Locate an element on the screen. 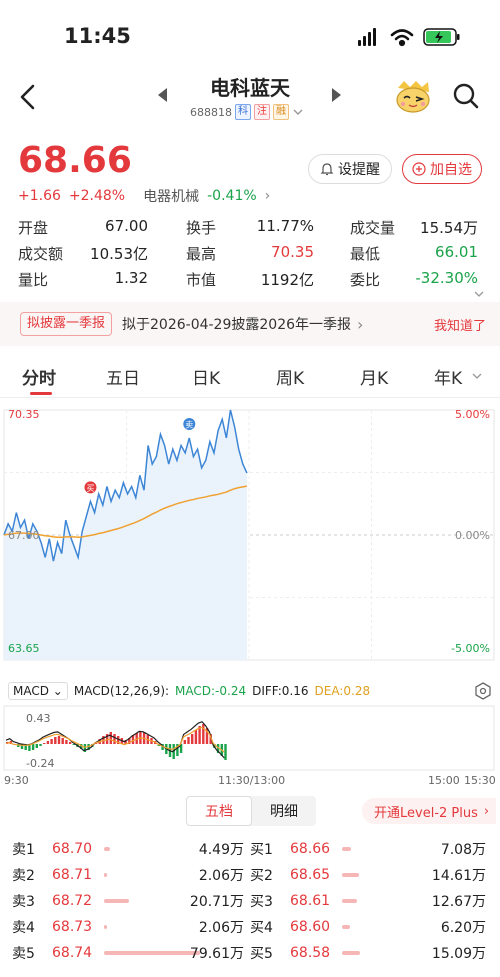 The height and width of the screenshot is (977, 500). level2-button: 开通Level-2 Plus › is located at coordinates (429, 811).